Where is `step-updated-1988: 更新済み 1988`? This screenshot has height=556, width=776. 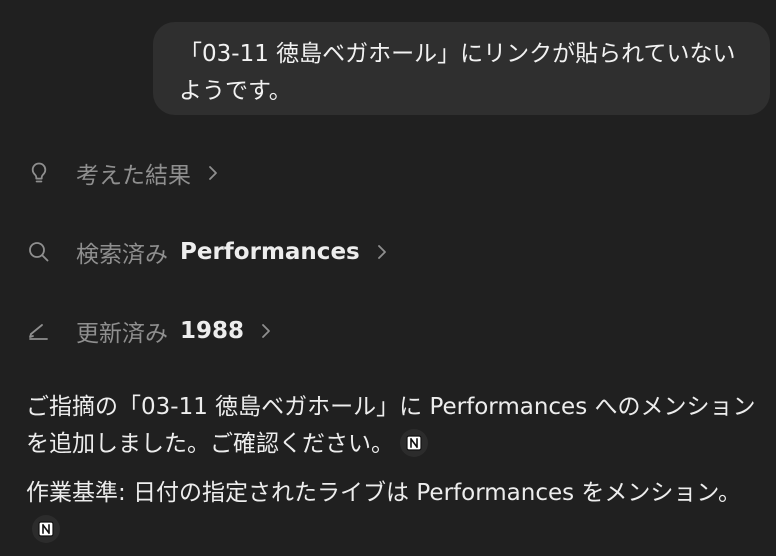
step-updated-1988: 更新済み 1988 is located at coordinates (149, 331).